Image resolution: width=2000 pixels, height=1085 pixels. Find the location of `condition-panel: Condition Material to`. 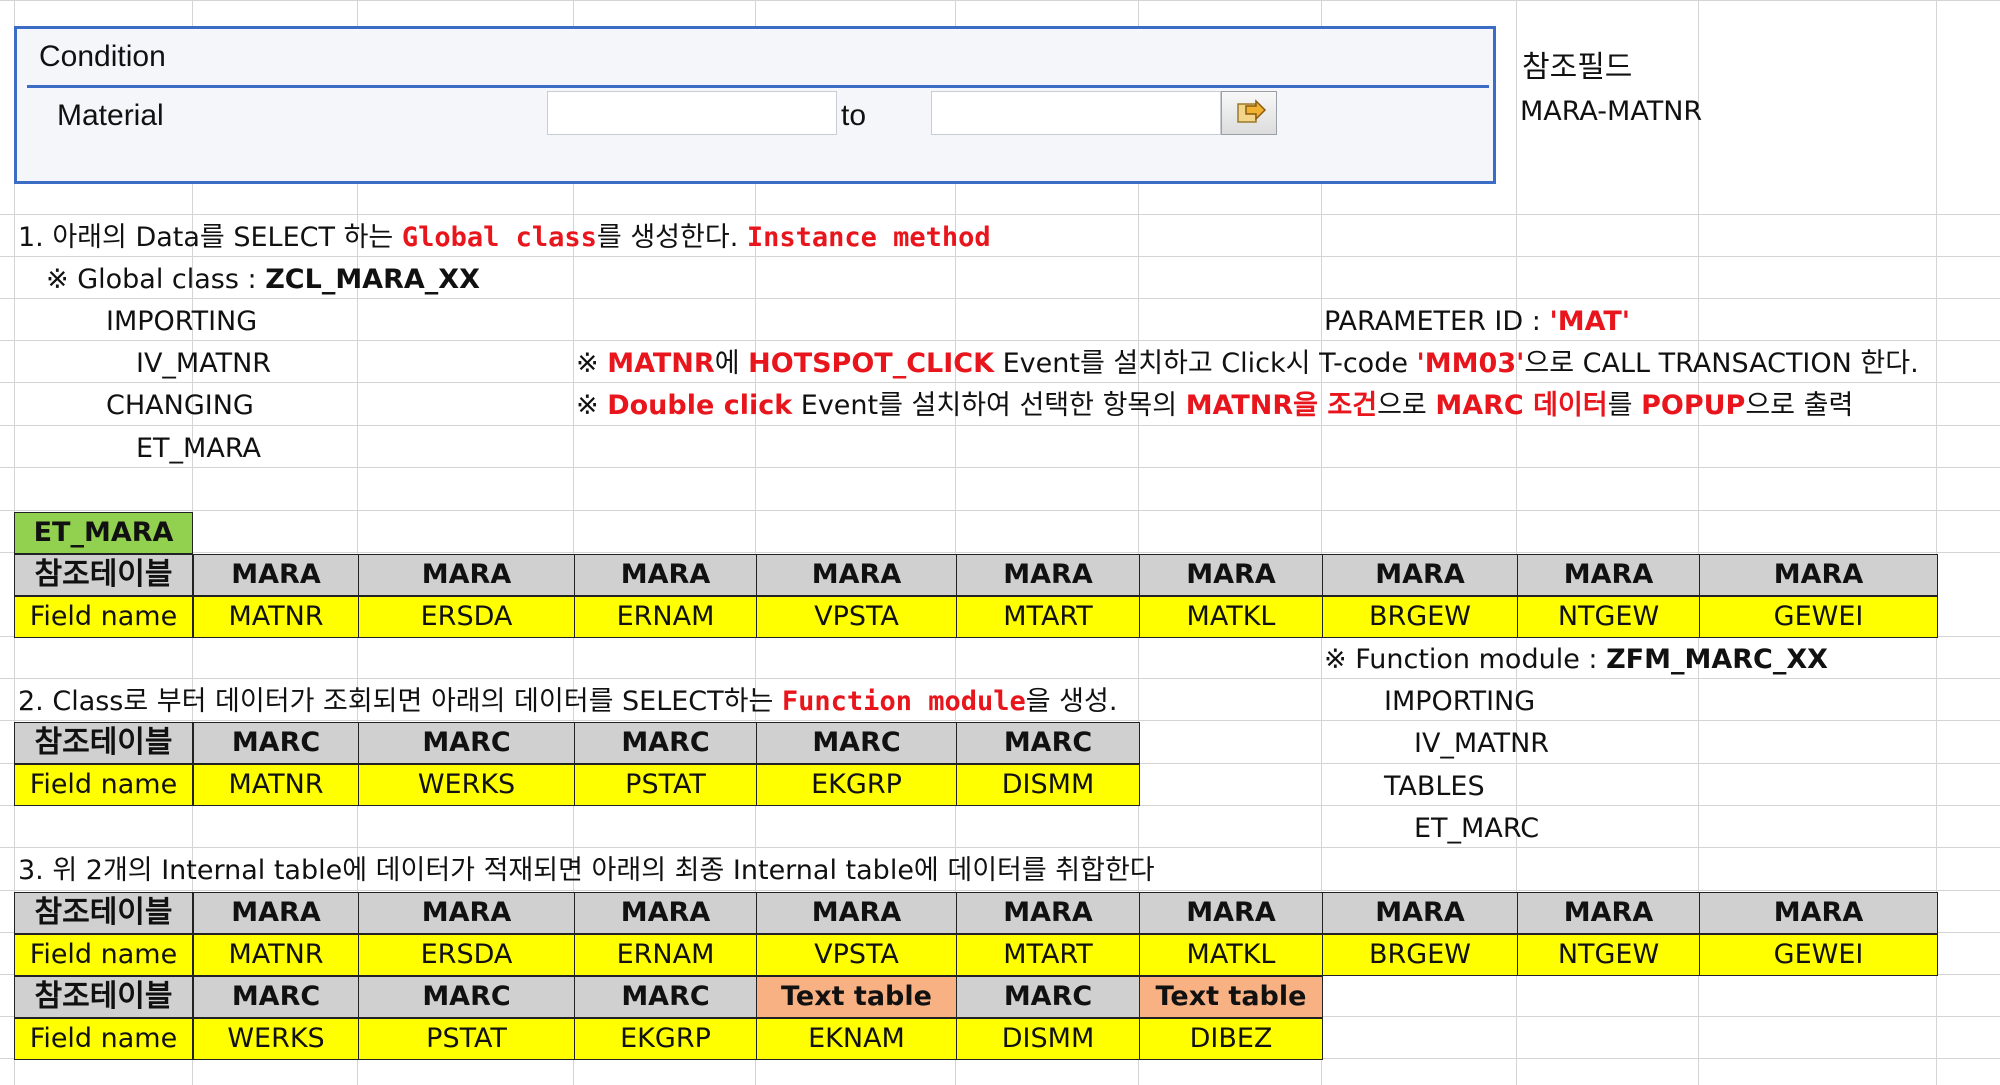

condition-panel: Condition Material to is located at coordinates (755, 105).